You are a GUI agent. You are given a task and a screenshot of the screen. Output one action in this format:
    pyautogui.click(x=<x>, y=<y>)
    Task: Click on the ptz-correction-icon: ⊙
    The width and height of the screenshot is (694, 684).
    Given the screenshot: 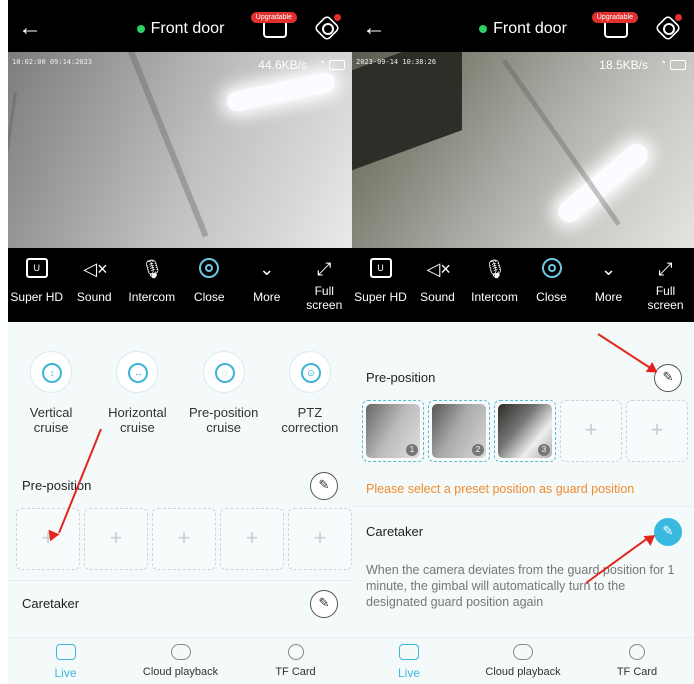 What is the action you would take?
    pyautogui.click(x=309, y=372)
    